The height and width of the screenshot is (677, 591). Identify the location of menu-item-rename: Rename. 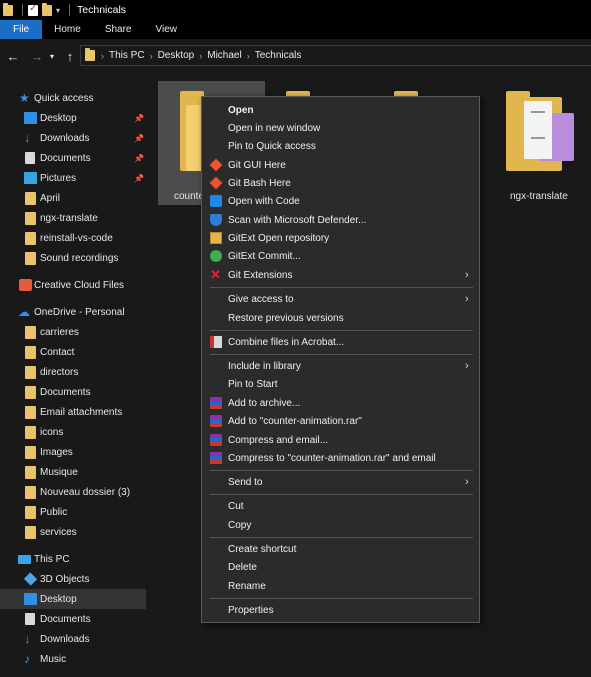
(340, 586).